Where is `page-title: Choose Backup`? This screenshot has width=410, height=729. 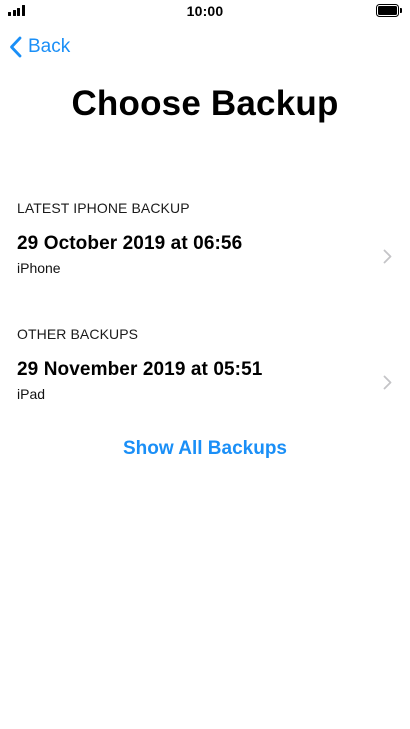 page-title: Choose Backup is located at coordinates (205, 103).